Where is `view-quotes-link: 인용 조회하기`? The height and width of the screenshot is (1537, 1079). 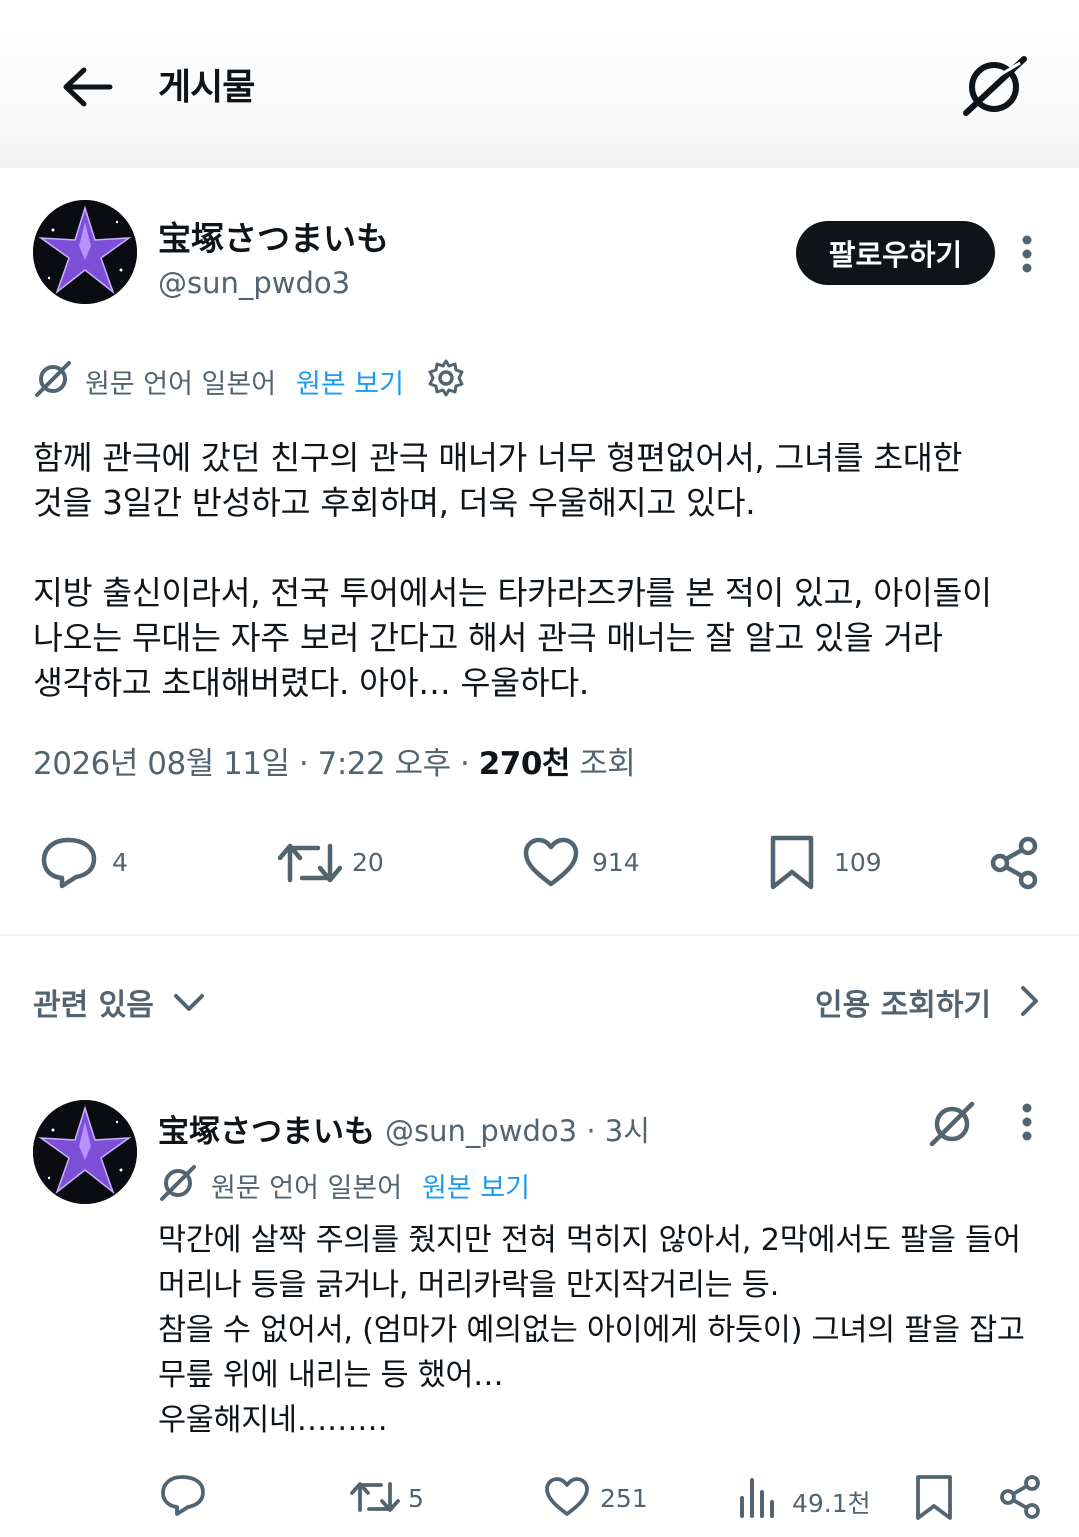
view-quotes-link: 인용 조회하기 is located at coordinates (903, 1002).